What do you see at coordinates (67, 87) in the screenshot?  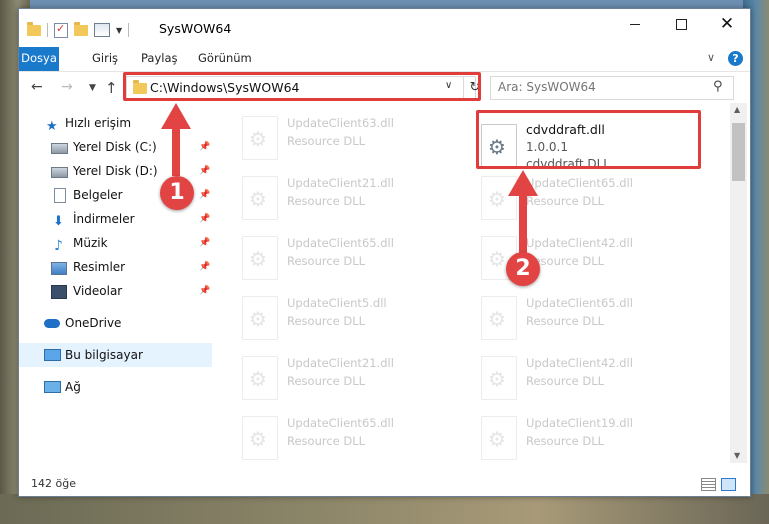 I see `forward-arrow-icon: →` at bounding box center [67, 87].